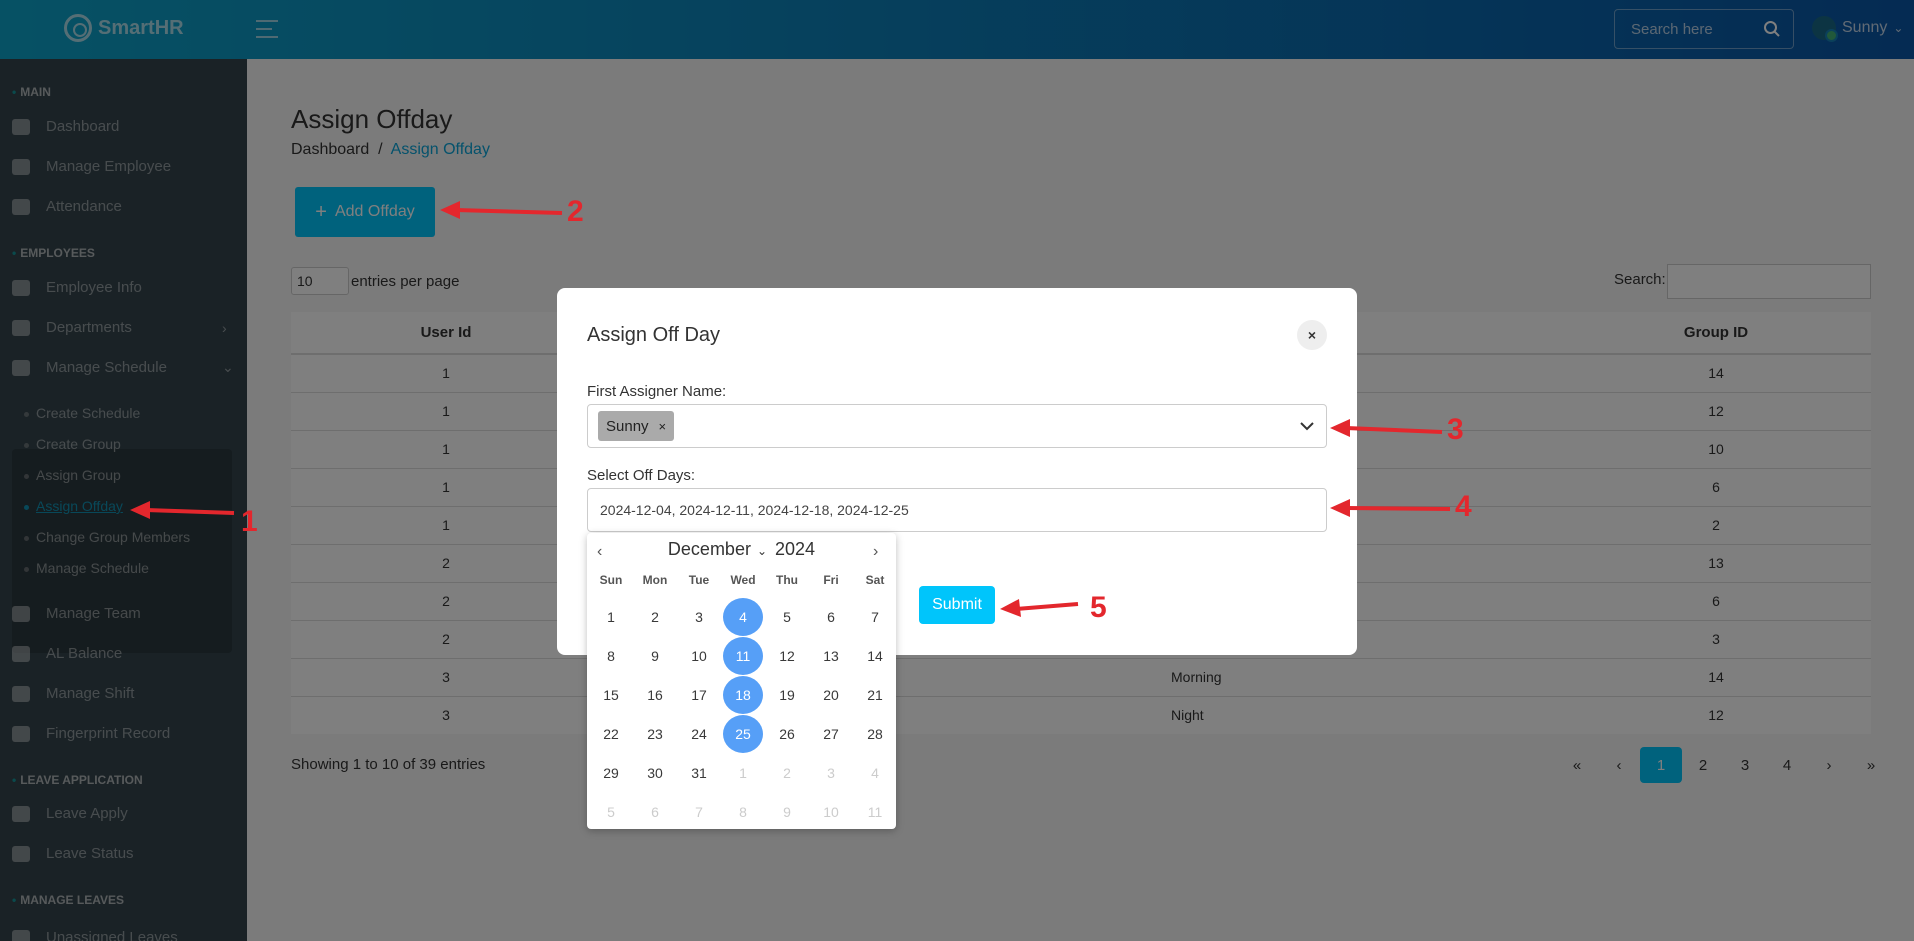 Image resolution: width=1914 pixels, height=941 pixels. Describe the element at coordinates (831, 773) in the screenshot. I see `calendar-day-other-month: 3` at that location.